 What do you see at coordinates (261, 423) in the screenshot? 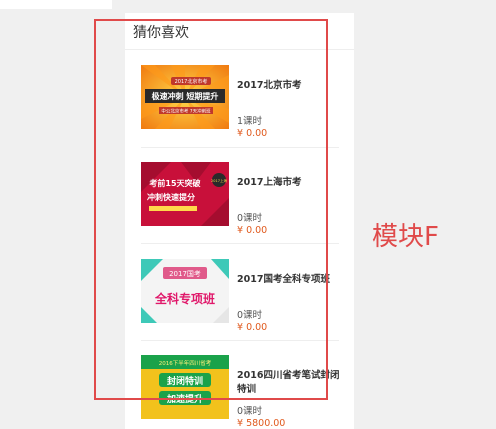
I see `course-price: ¥ 5800.00` at bounding box center [261, 423].